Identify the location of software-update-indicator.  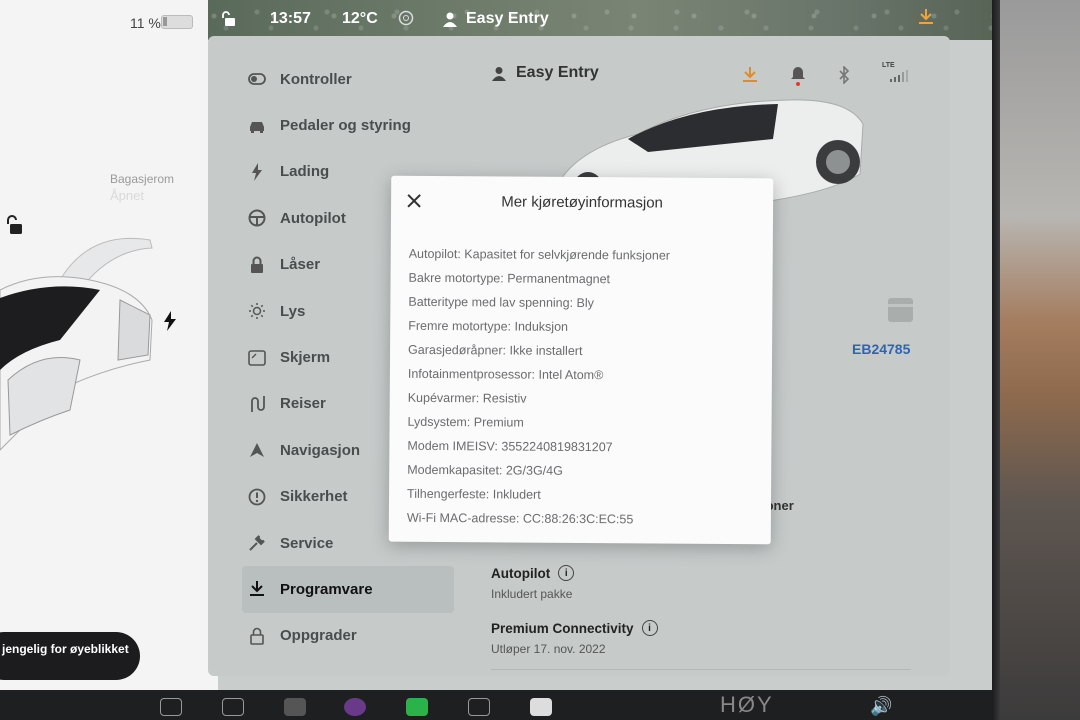
(926, 17).